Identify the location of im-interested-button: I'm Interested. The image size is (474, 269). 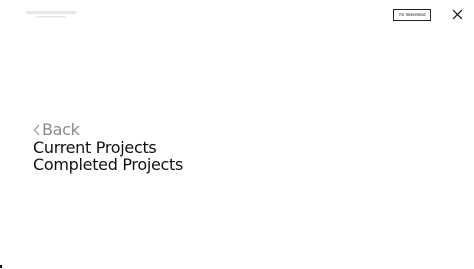
(412, 15).